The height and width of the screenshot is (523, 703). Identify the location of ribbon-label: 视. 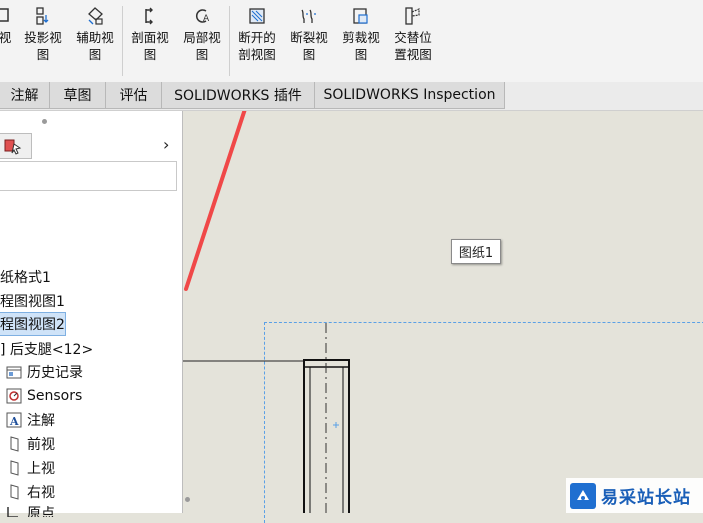
(6, 37).